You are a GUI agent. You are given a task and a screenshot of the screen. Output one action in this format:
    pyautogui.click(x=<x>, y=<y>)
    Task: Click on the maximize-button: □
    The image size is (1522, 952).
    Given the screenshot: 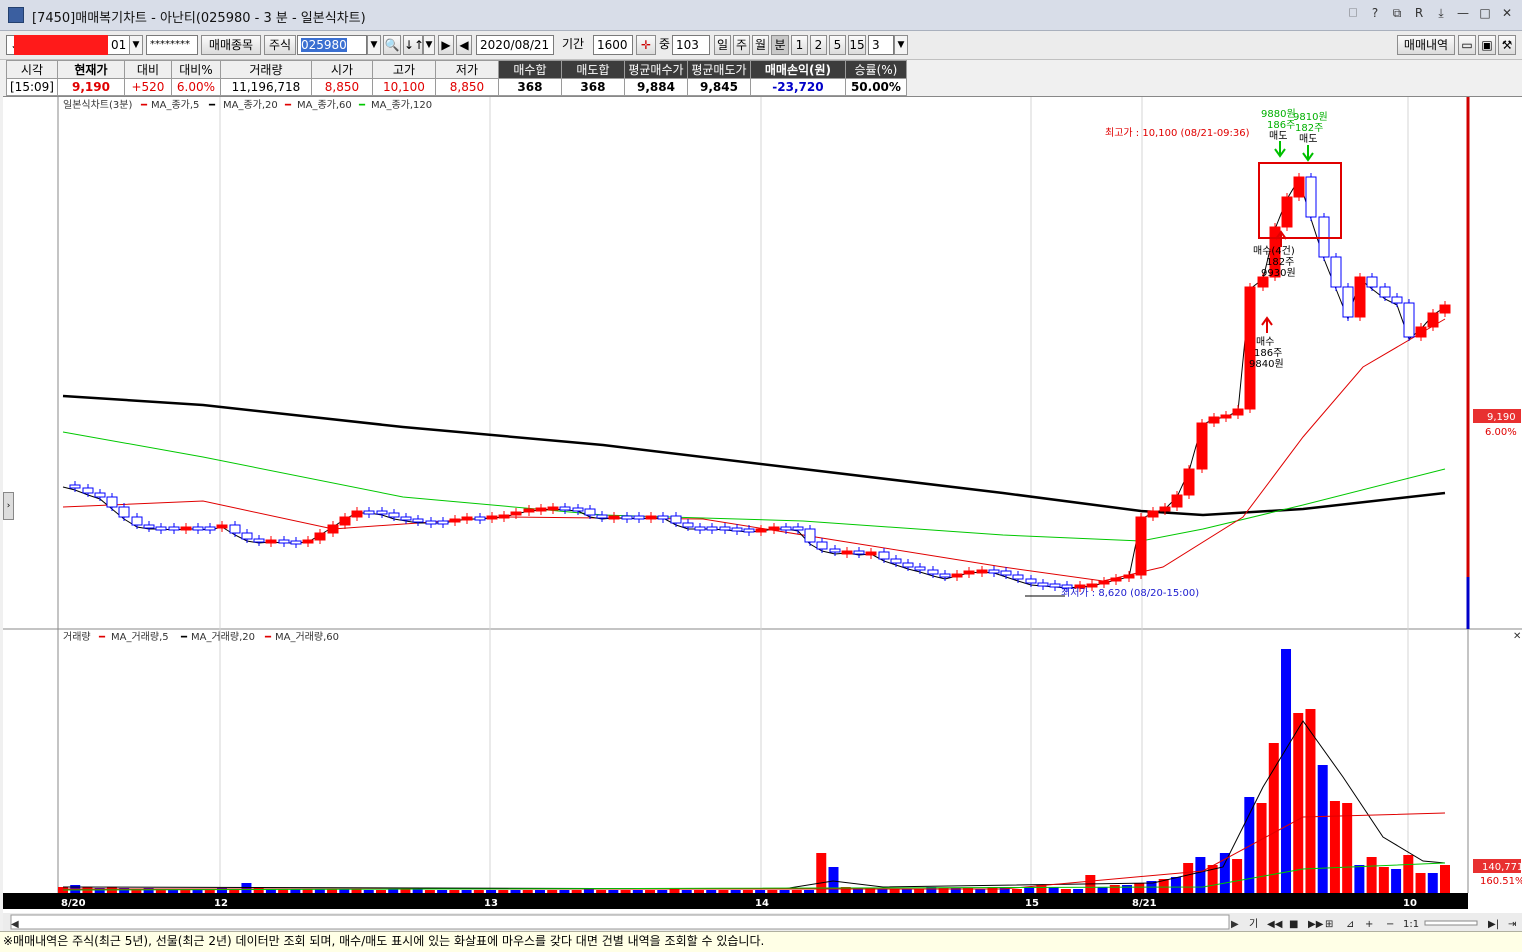 What is the action you would take?
    pyautogui.click(x=1485, y=13)
    